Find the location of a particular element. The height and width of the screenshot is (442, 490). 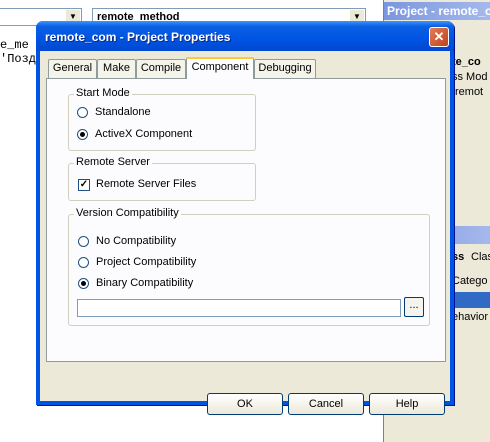

start-mode-label: Start Mode is located at coordinates (103, 93).